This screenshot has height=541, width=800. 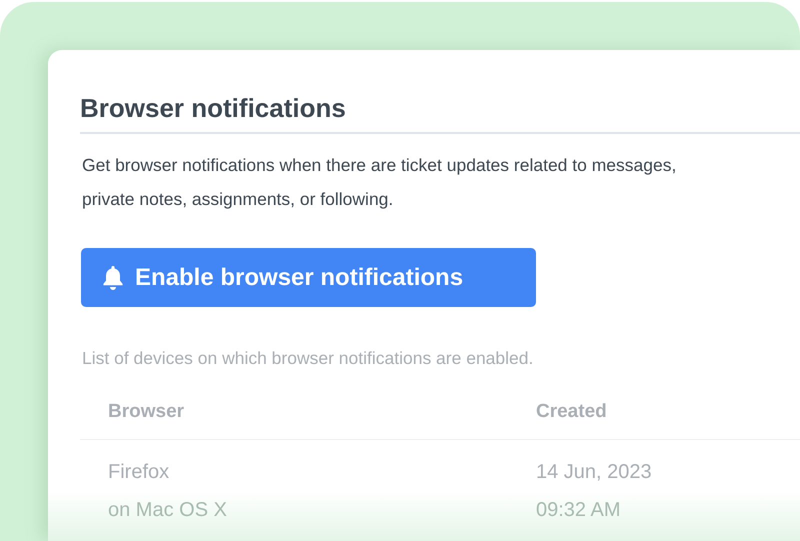 I want to click on section-description: Get browser notifications when there are ticket updates related to messages, private notes, assignments, or following., so click(x=380, y=182).